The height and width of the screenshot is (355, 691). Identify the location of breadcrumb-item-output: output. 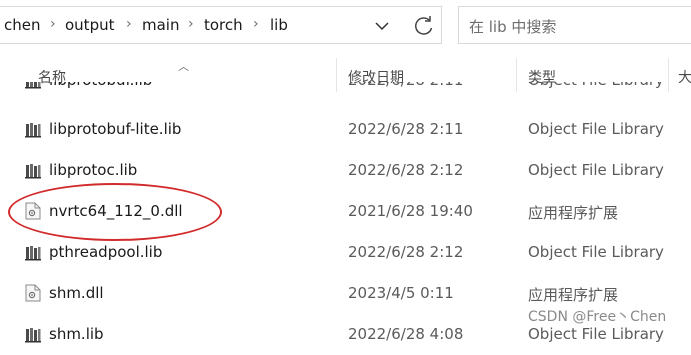
(89, 25).